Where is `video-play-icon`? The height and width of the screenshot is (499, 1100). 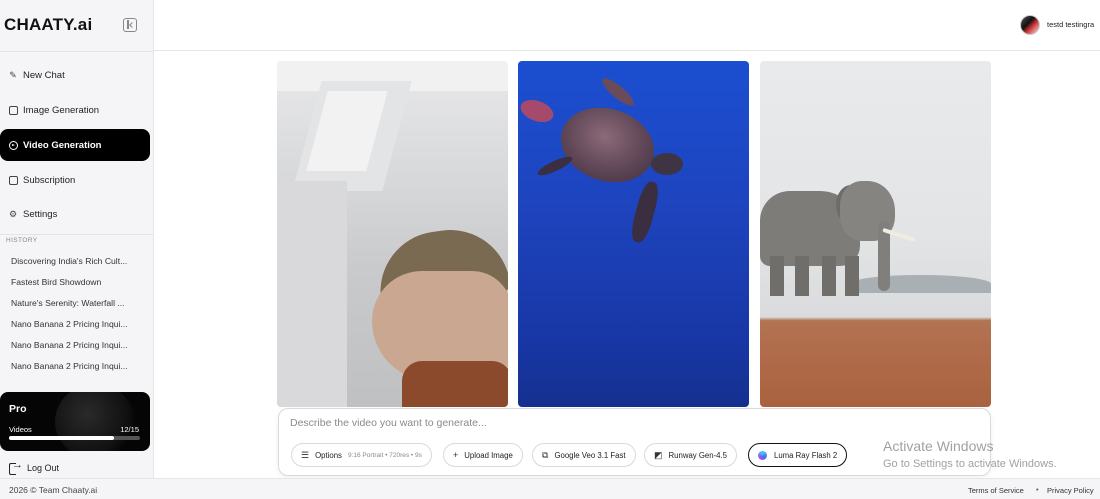 video-play-icon is located at coordinates (13, 145).